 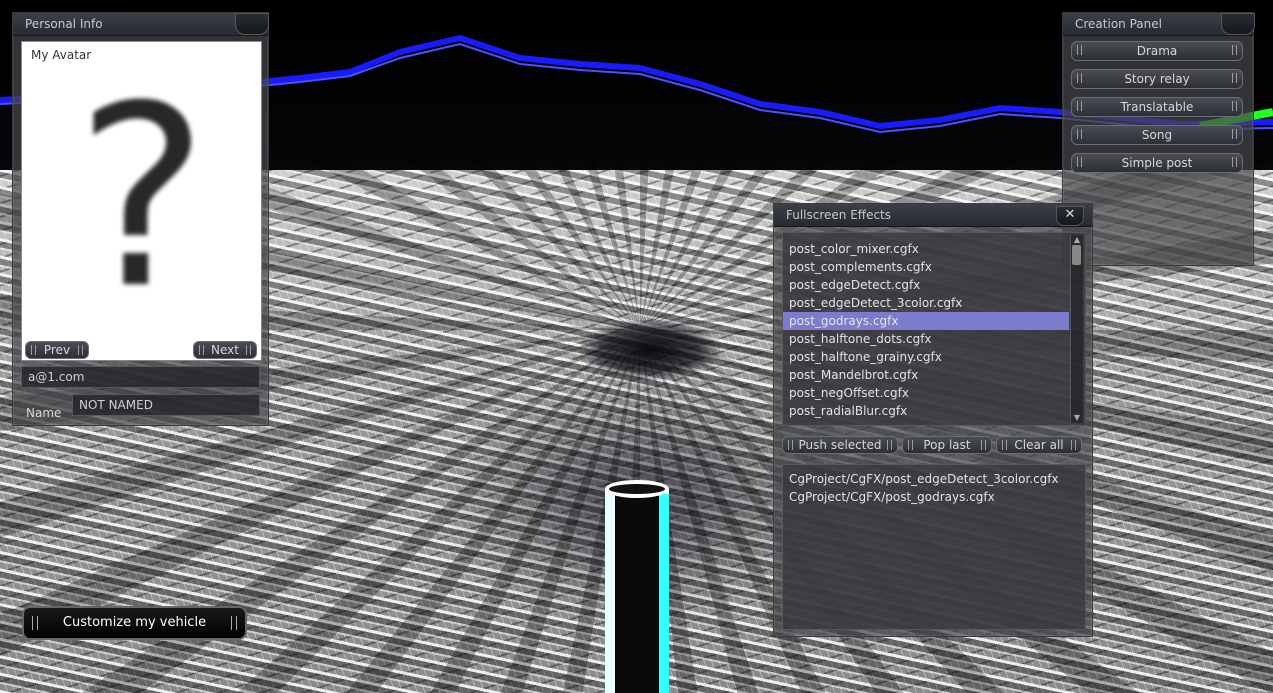 What do you see at coordinates (1077, 240) in the screenshot?
I see `scroll-up-icon: ▲` at bounding box center [1077, 240].